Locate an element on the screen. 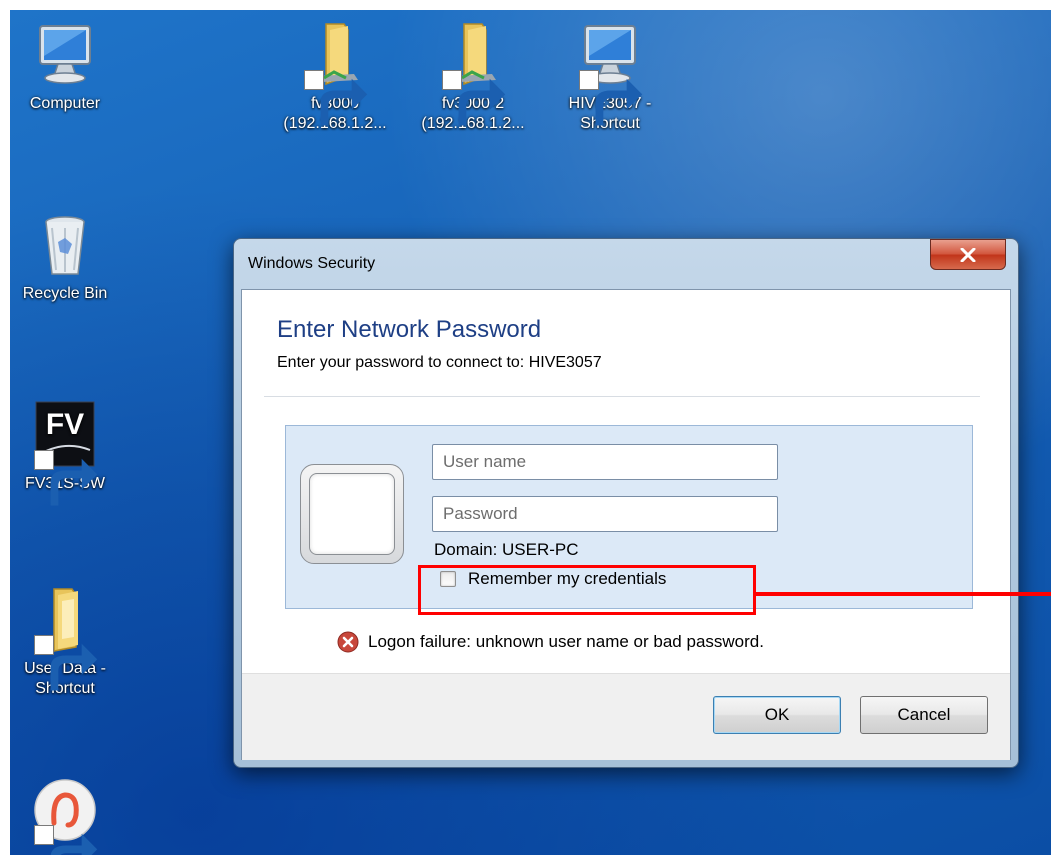 This screenshot has height=855, width=1051. dialog-footer: OK Cancel is located at coordinates (626, 716).